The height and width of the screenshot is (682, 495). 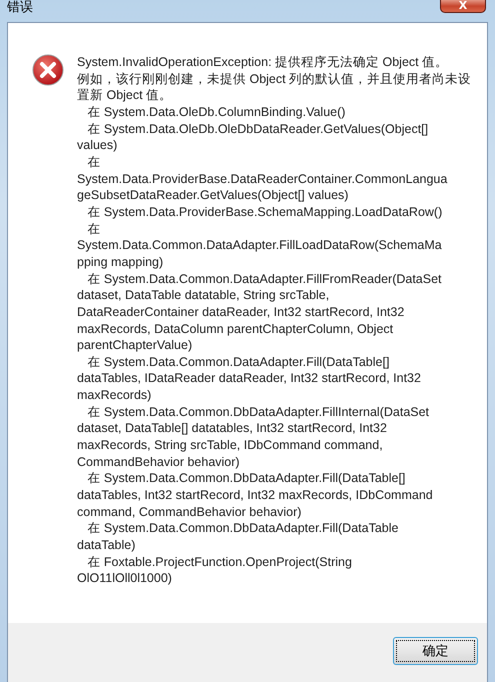 I want to click on ok-button: 确定, so click(x=435, y=650).